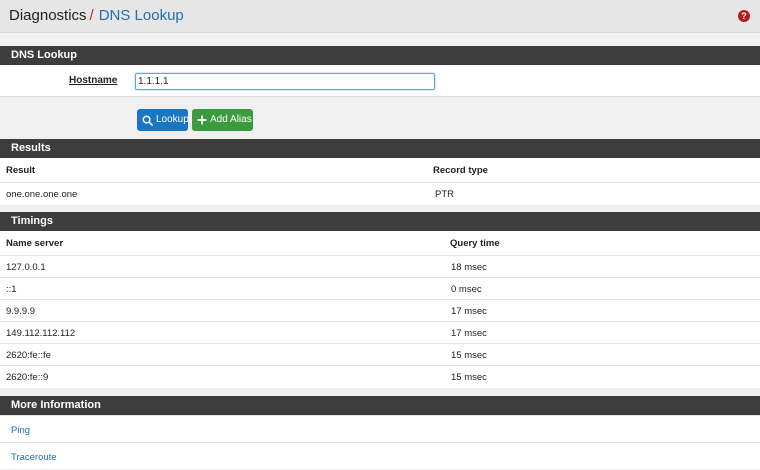 Image resolution: width=760 pixels, height=470 pixels. Describe the element at coordinates (475, 243) in the screenshot. I see `timings-header-query-time: Query time` at that location.